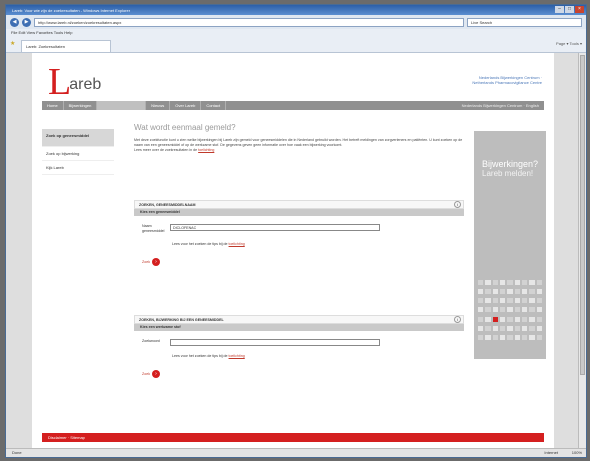 The image size is (590, 461). I want to click on browser-tab: Lareb: Zoekresultaten, so click(66, 46).